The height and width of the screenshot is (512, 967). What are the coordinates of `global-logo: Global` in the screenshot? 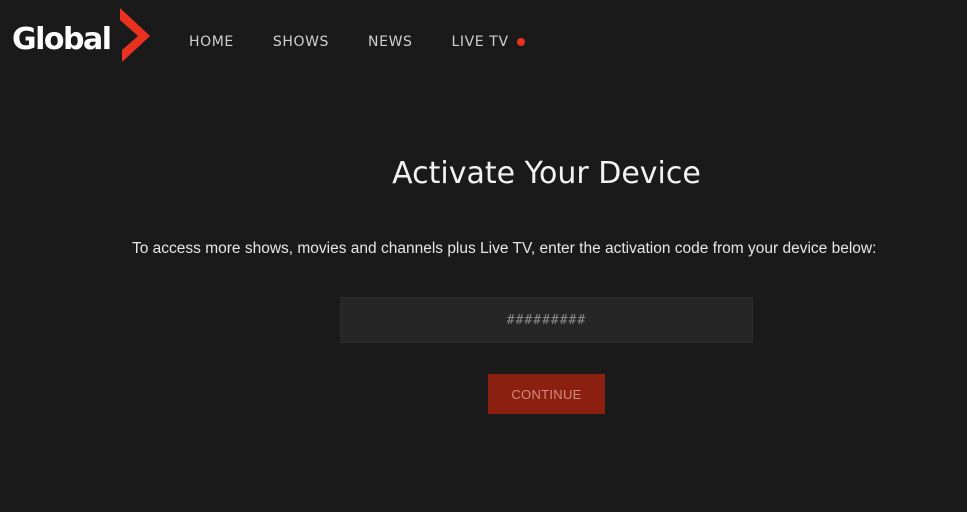 It's located at (82, 34).